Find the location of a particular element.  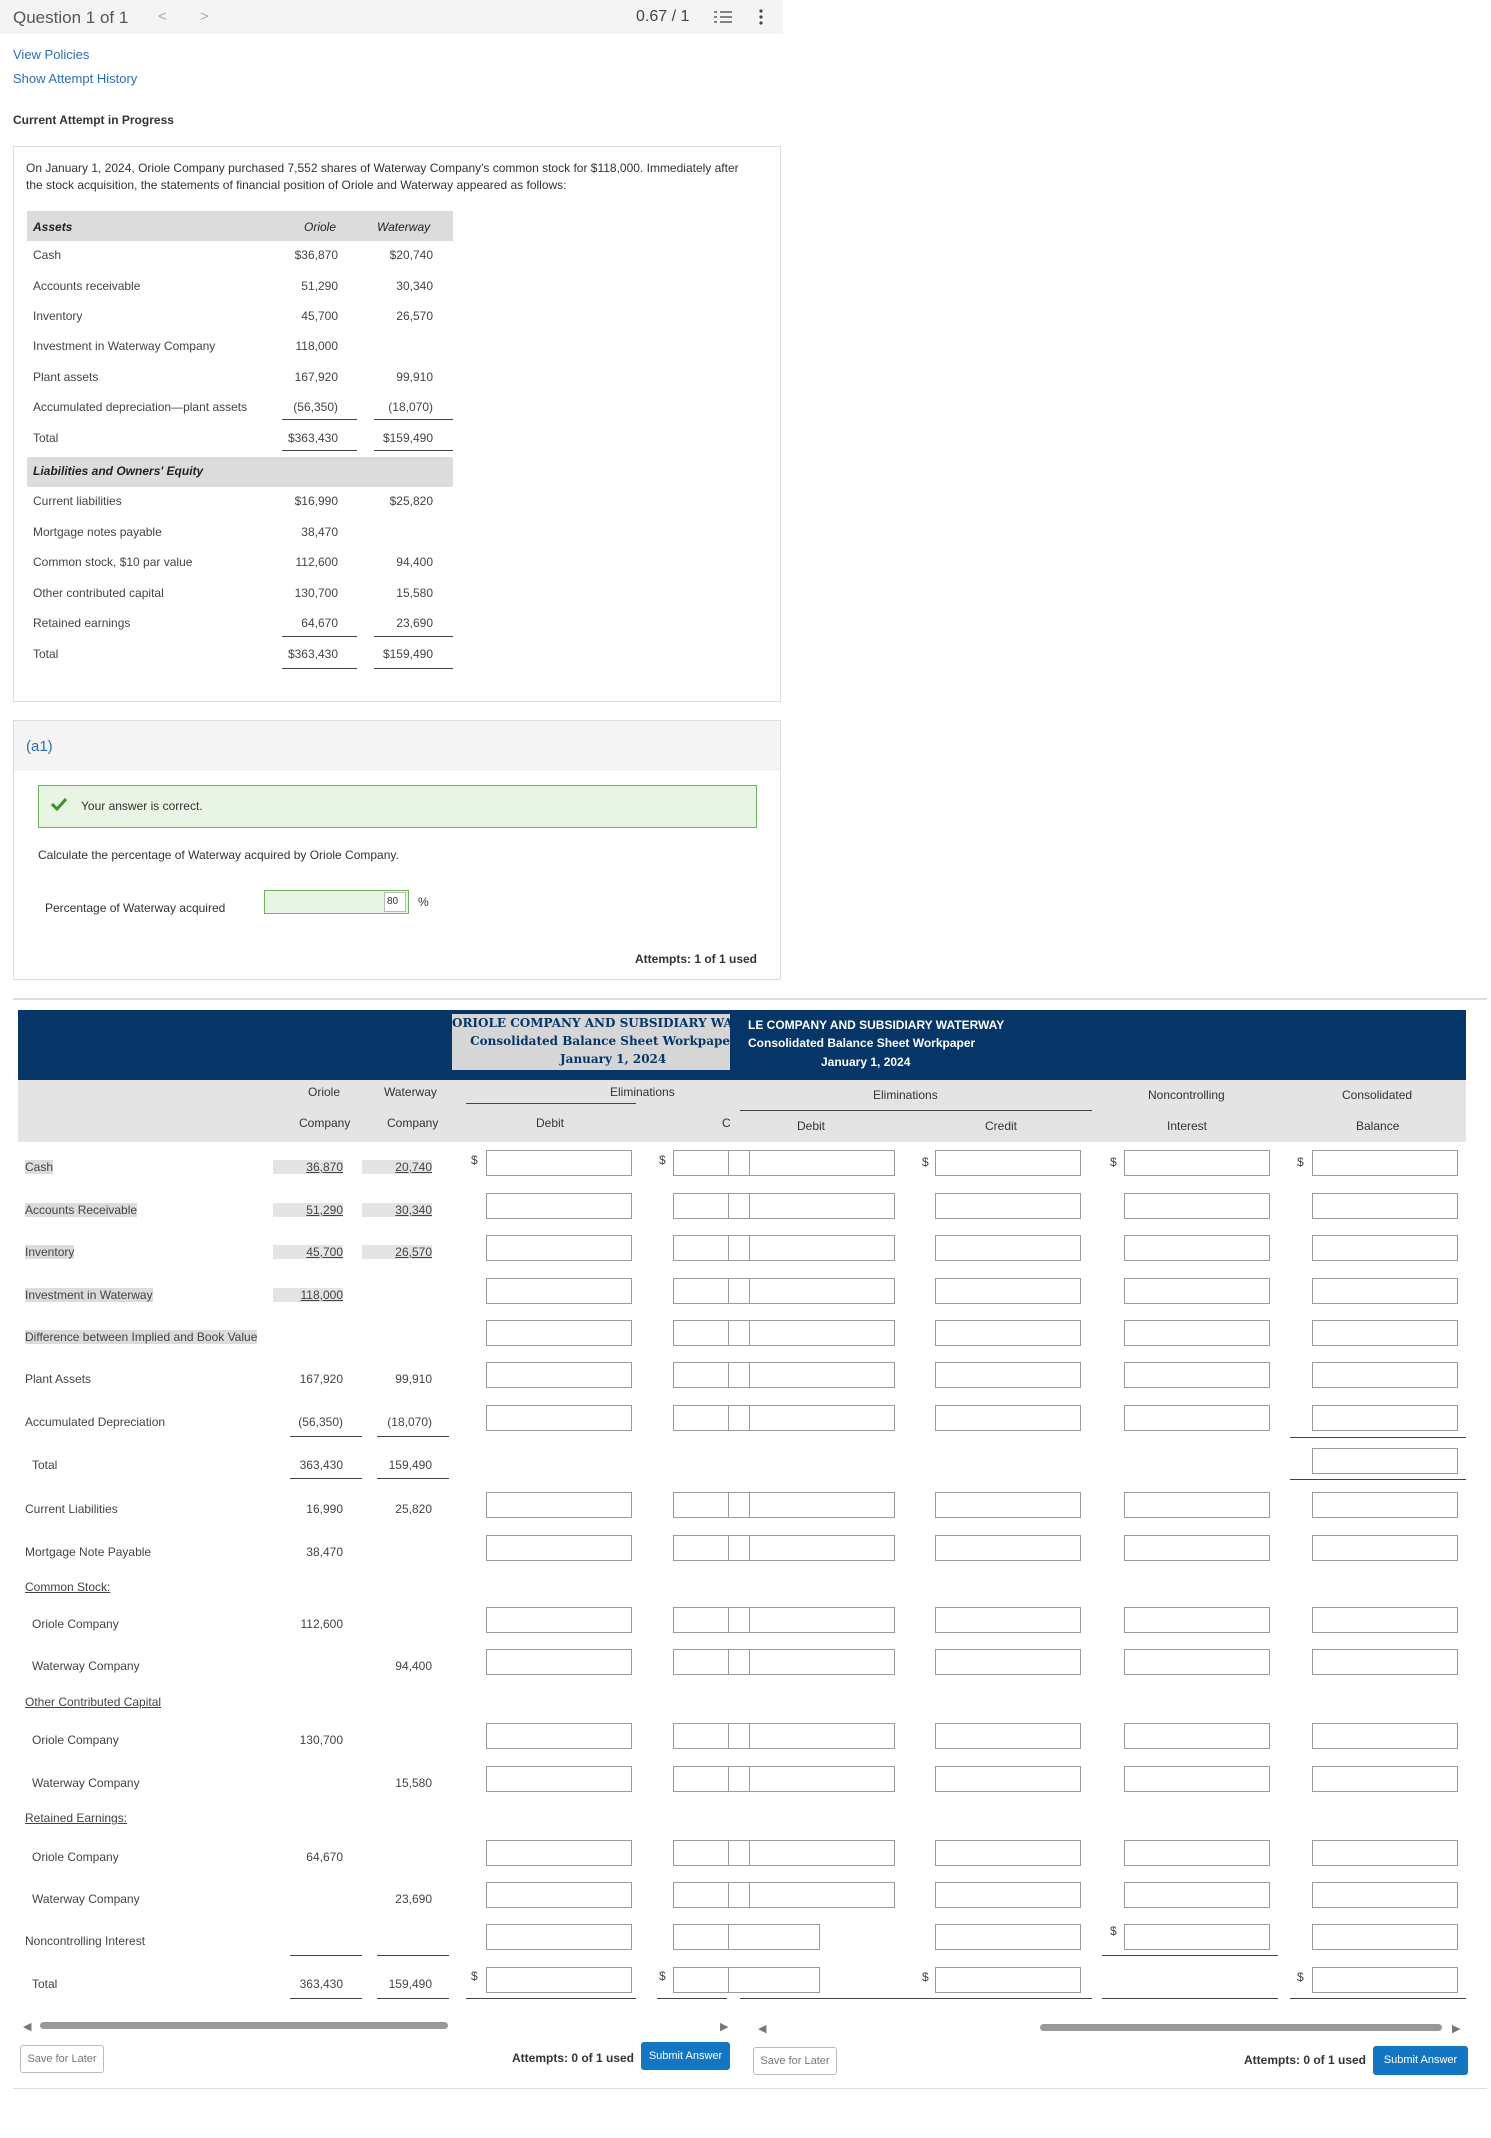

submit-answer-button: Submit Answer is located at coordinates (685, 2056).